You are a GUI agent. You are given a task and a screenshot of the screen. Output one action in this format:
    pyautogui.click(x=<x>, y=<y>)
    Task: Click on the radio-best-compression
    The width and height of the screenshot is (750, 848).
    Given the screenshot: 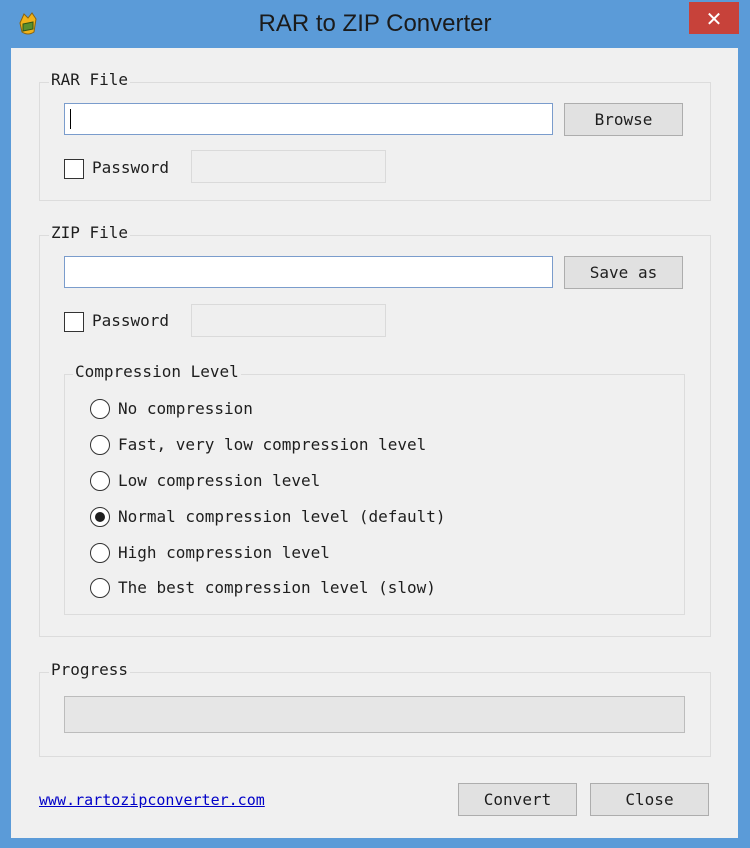 What is the action you would take?
    pyautogui.click(x=100, y=588)
    